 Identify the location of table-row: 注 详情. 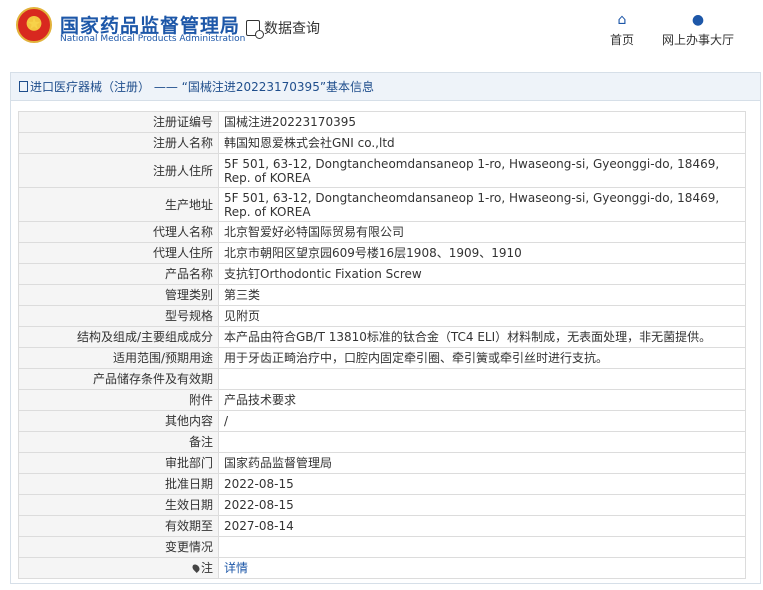
(382, 568).